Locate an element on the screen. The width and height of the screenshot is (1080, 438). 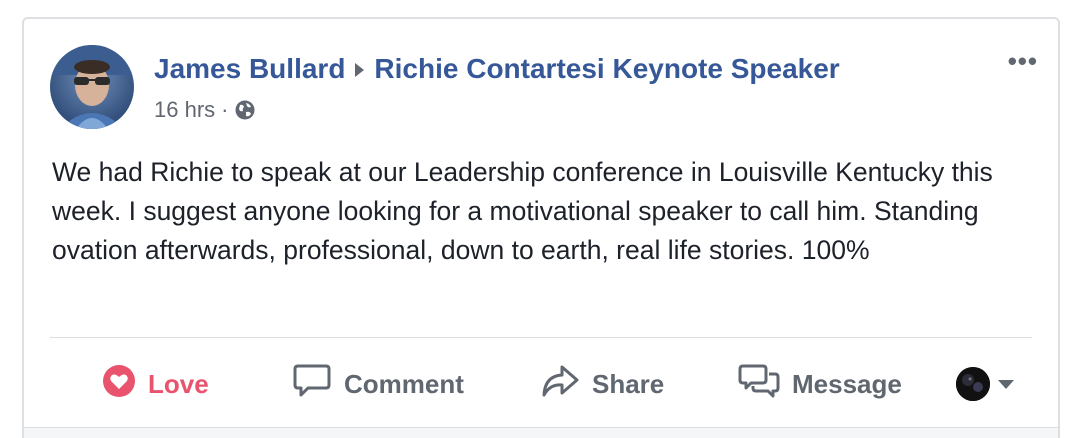
comment-label: Comment is located at coordinates (404, 383).